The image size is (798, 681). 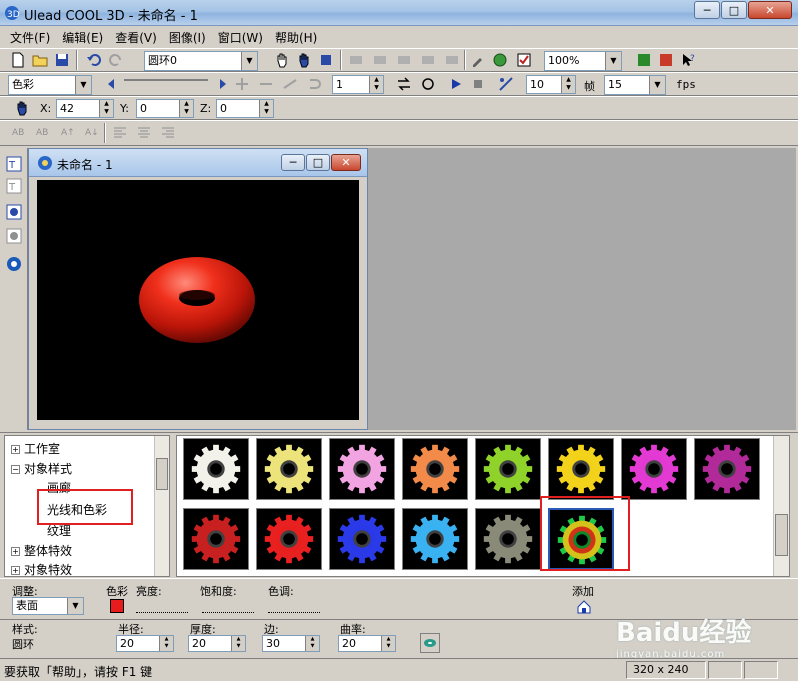 I want to click on doc-close-button: ✕, so click(x=346, y=162).